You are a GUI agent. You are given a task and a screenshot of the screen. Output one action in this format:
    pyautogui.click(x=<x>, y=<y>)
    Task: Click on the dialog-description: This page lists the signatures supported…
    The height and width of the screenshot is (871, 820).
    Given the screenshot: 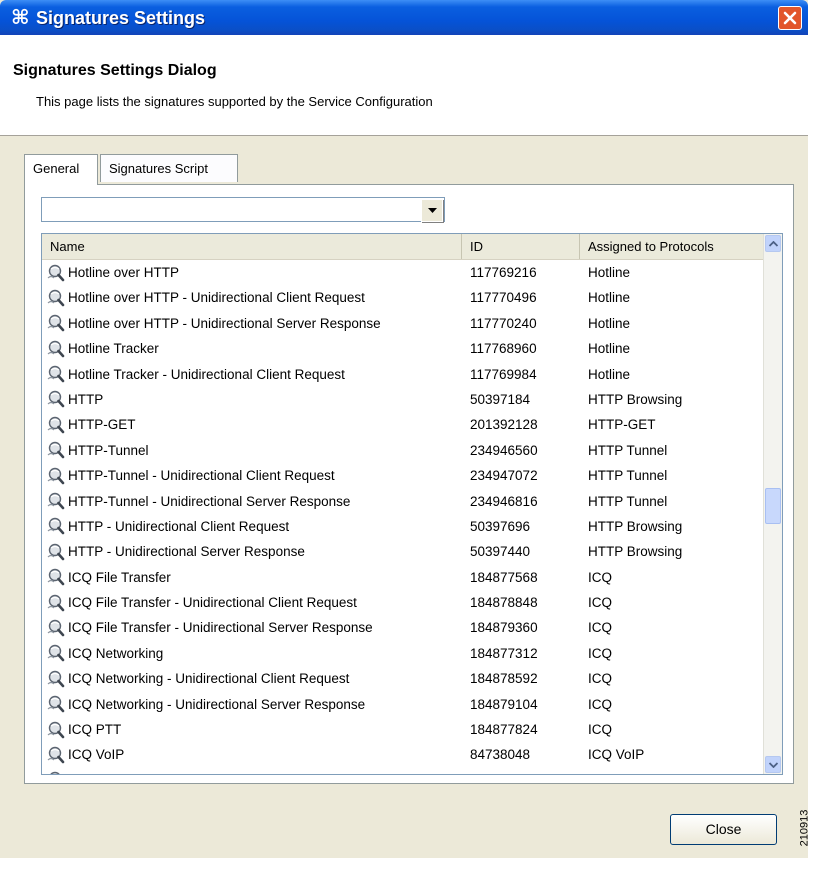 What is the action you would take?
    pyautogui.click(x=234, y=101)
    